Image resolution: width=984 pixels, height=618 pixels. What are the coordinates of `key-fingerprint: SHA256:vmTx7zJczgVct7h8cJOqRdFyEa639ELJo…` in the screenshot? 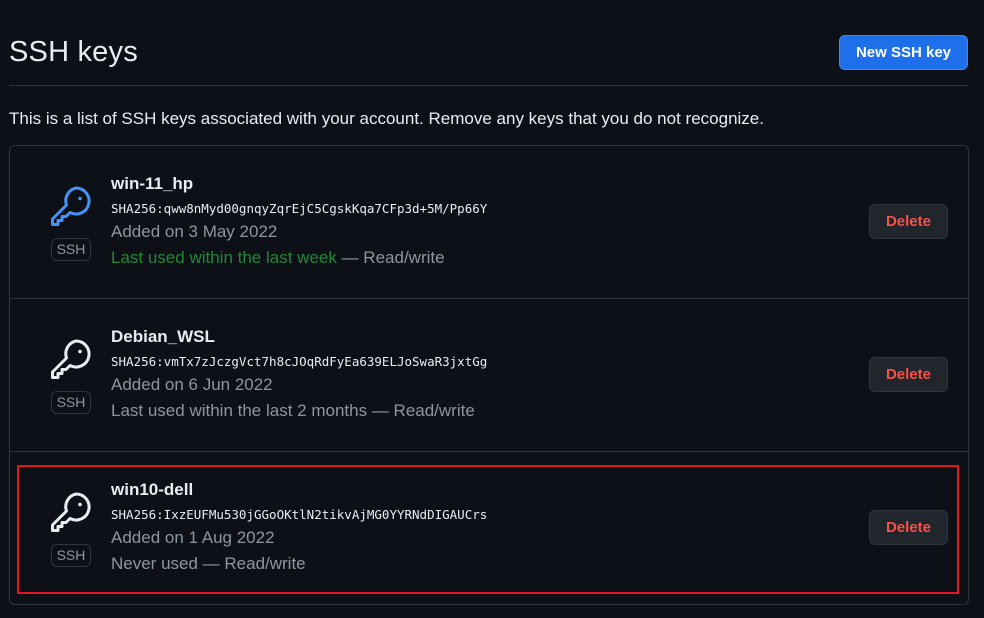 It's located at (299, 361).